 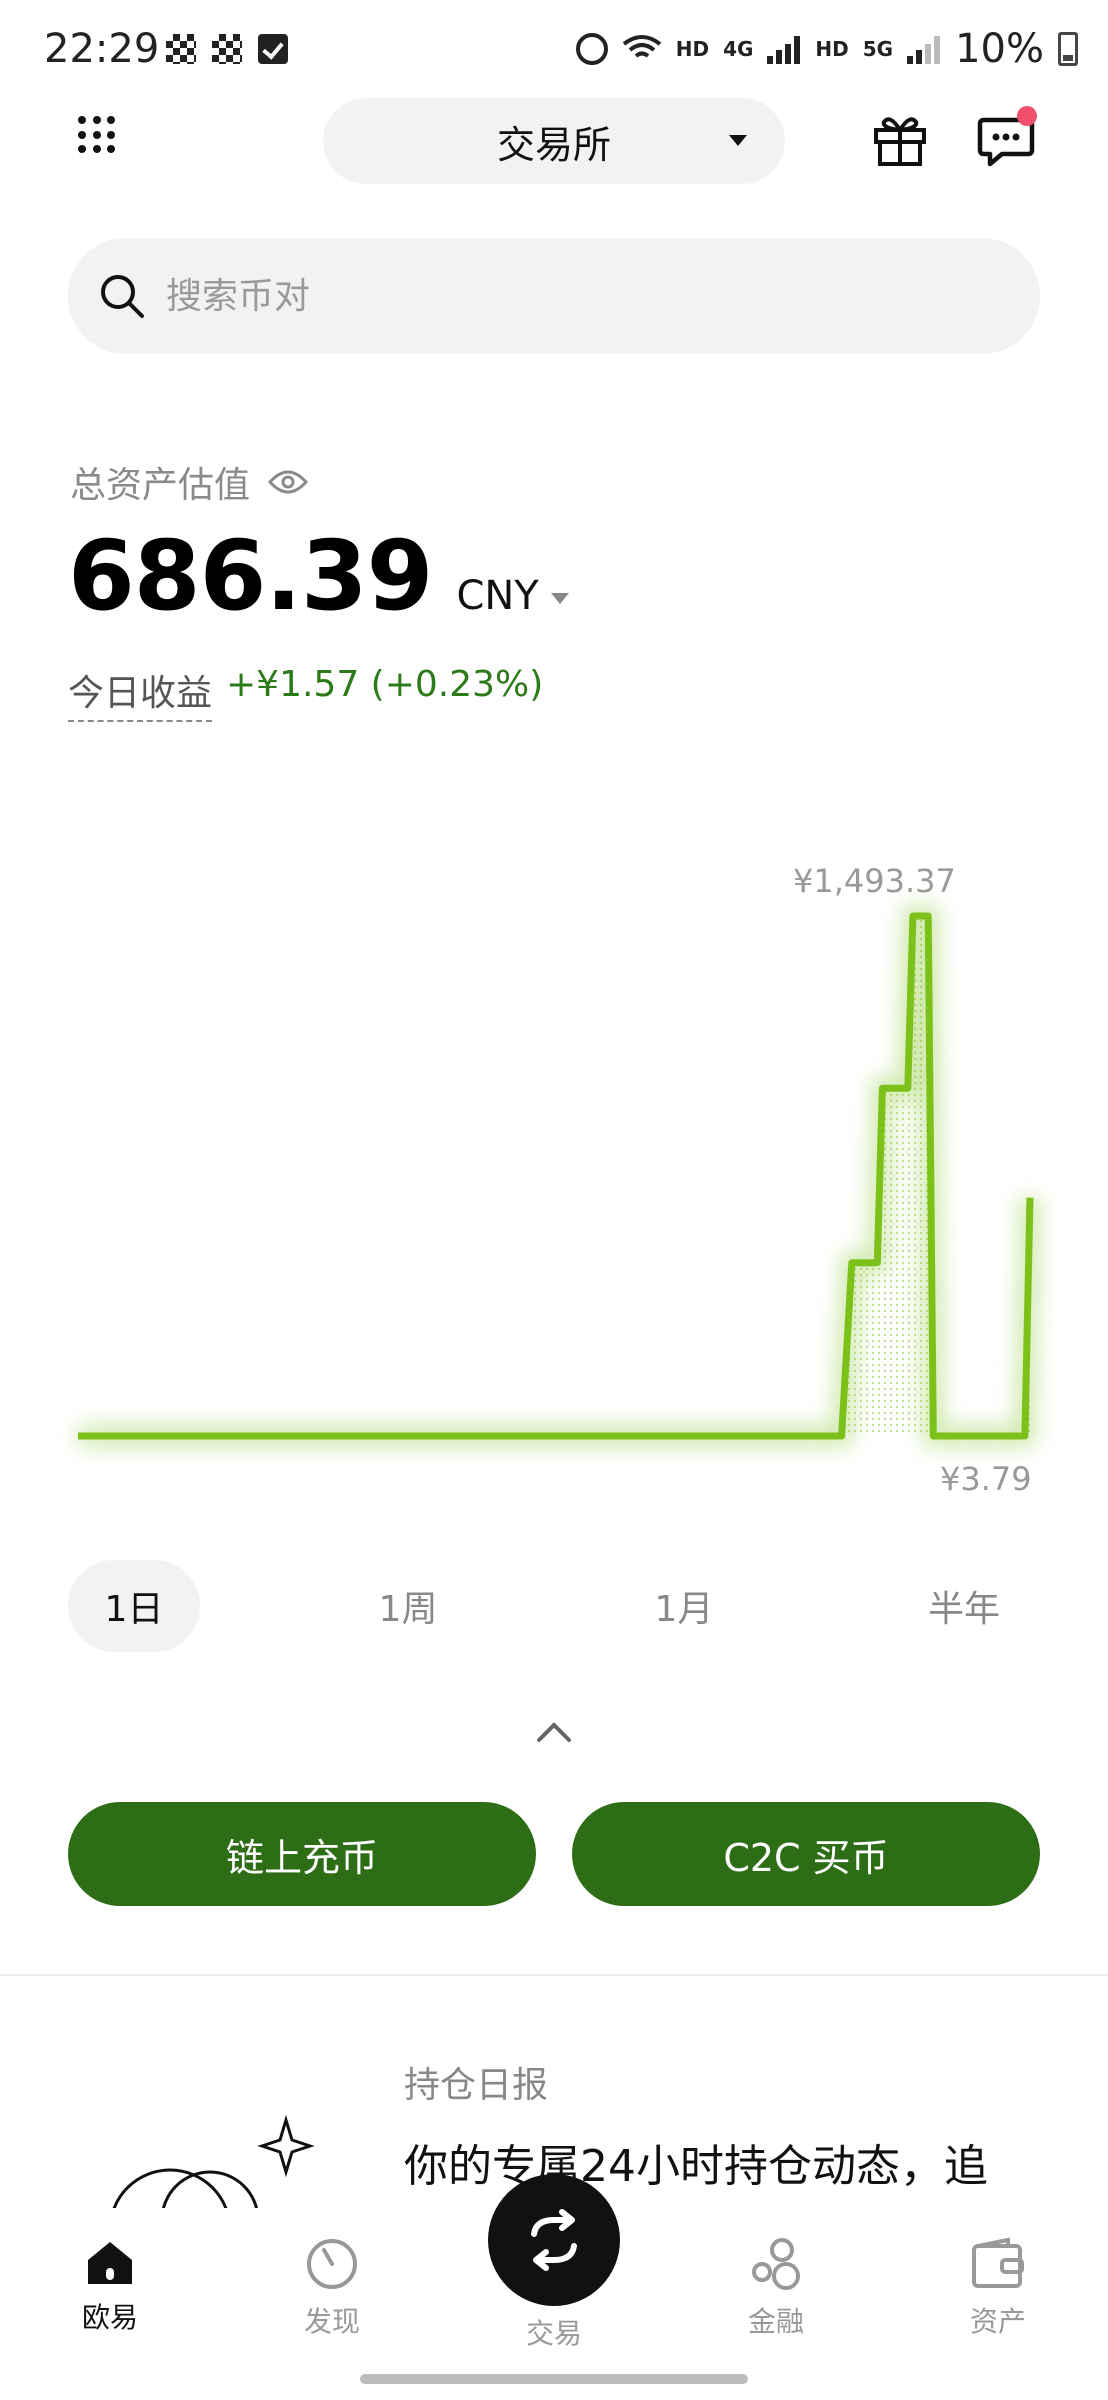 I want to click on nav-finance: 金融, so click(x=776, y=2288).